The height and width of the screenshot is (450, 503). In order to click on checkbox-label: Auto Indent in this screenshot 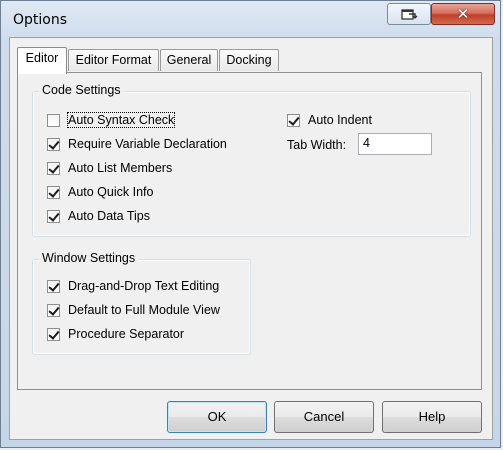, I will do `click(340, 120)`.